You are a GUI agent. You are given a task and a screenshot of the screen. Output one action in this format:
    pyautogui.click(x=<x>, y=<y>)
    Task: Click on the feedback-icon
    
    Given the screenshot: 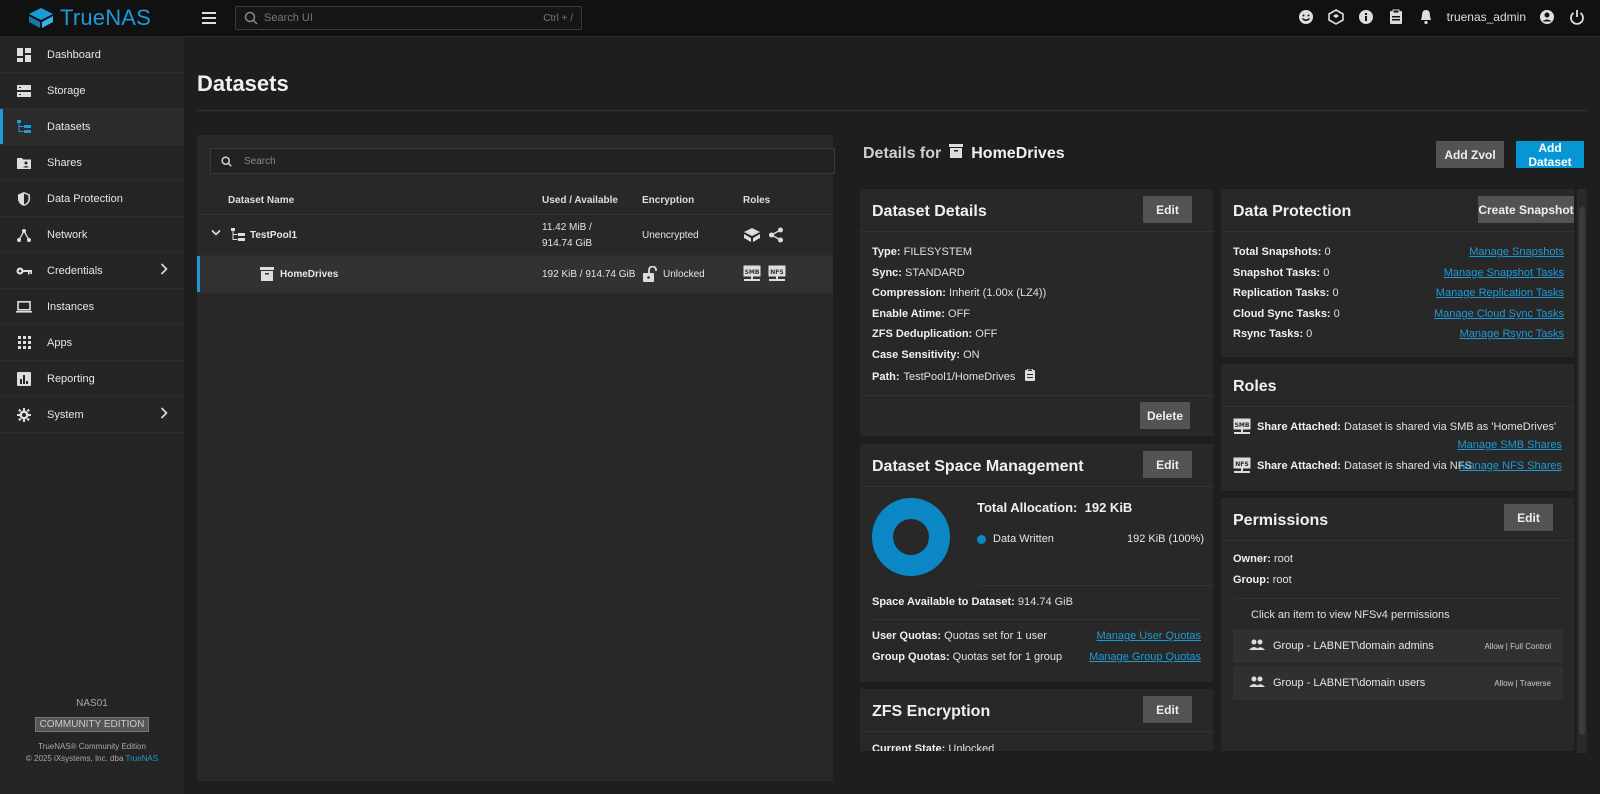 What is the action you would take?
    pyautogui.click(x=1306, y=17)
    